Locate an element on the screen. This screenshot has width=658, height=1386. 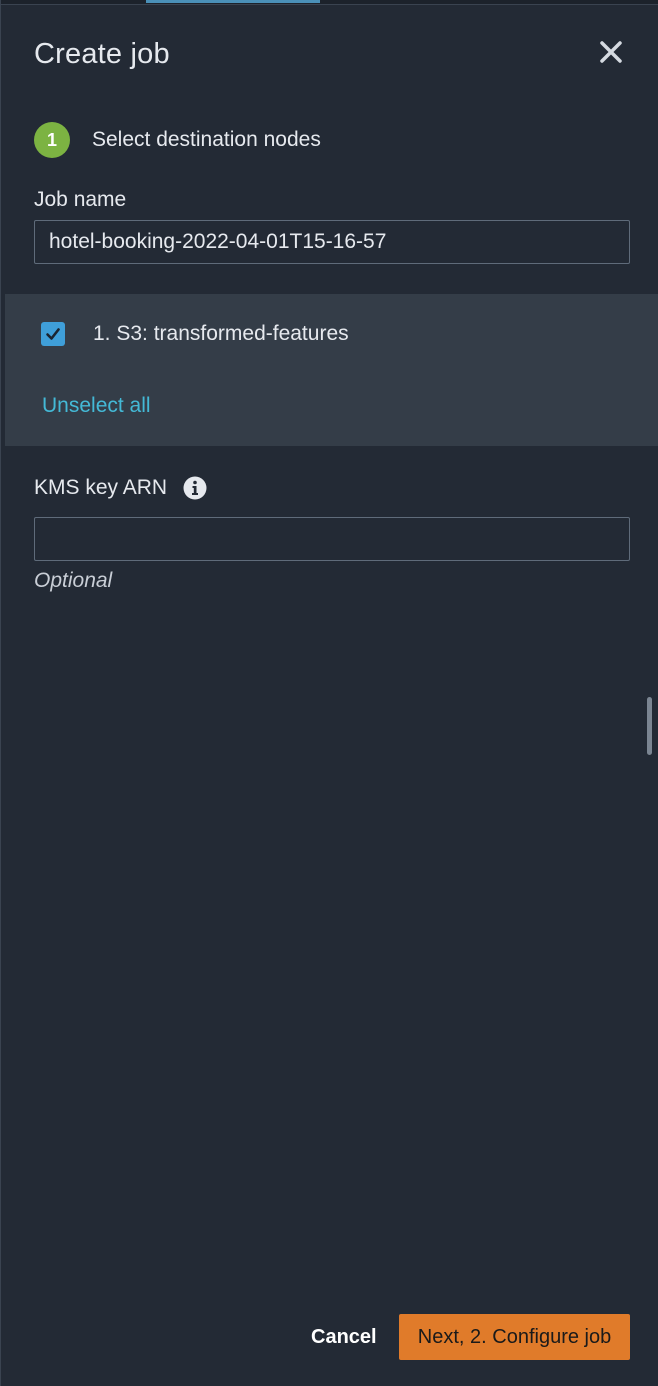
job-name-label: Job name is located at coordinates (80, 199).